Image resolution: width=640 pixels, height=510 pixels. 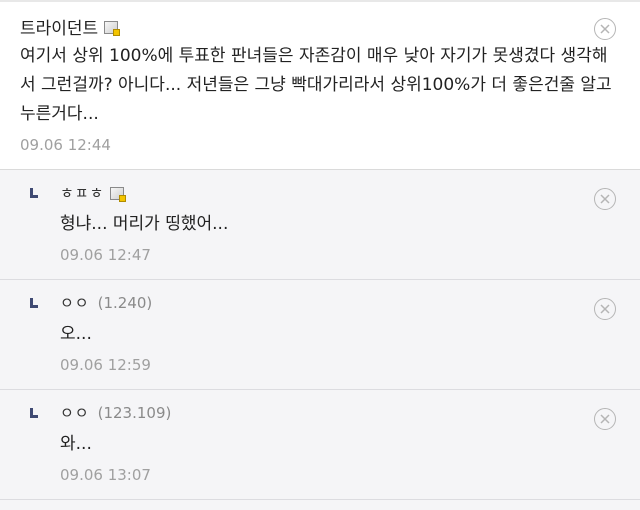 I want to click on ip-address: (123.109), so click(x=134, y=412).